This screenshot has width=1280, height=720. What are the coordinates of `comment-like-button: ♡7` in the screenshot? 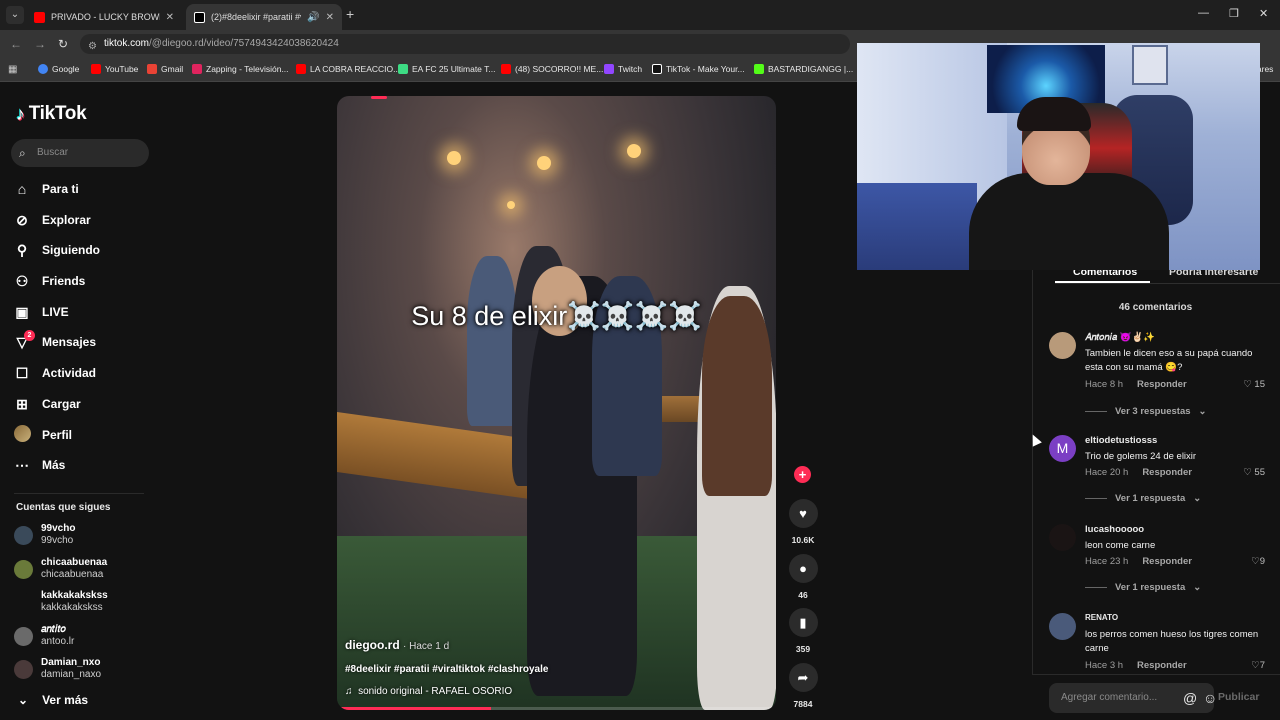 It's located at (1258, 665).